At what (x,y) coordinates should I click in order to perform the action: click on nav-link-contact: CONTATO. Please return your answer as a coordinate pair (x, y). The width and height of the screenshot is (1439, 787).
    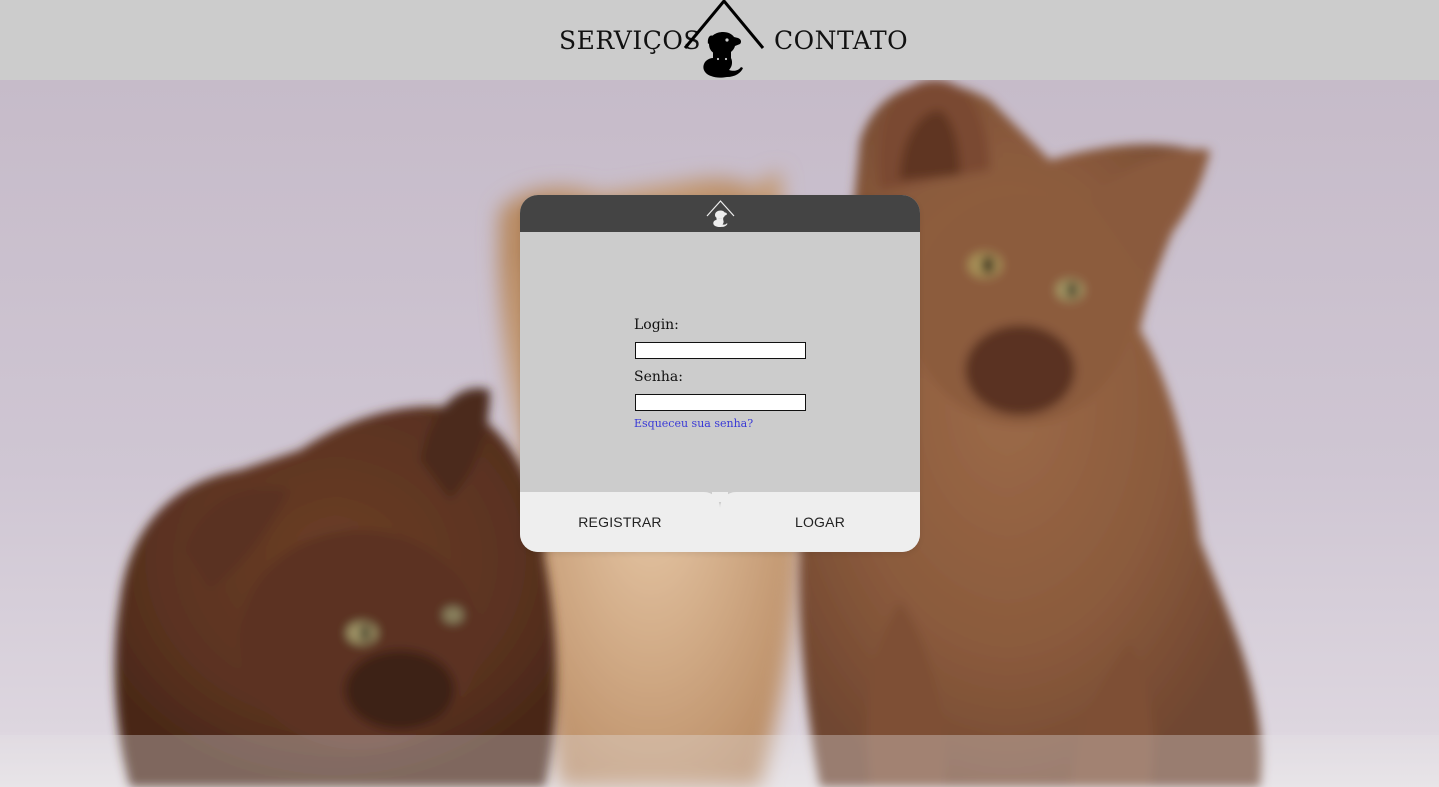
    Looking at the image, I should click on (841, 41).